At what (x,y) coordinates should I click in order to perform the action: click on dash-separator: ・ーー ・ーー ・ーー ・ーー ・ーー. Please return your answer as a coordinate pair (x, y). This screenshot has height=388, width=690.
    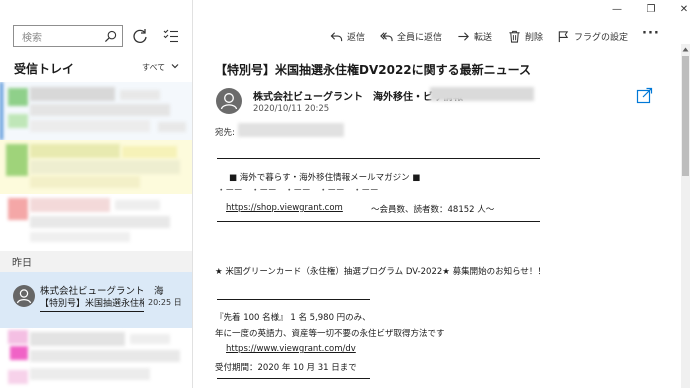
    Looking at the image, I should click on (298, 191).